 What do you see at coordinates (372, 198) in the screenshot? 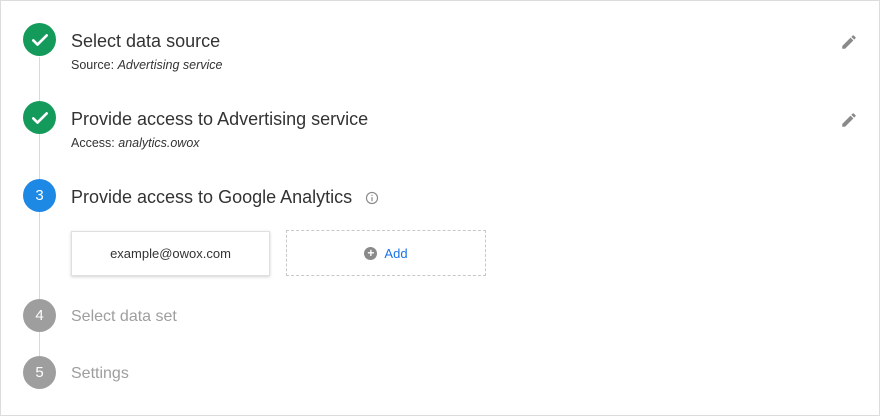
I see `info-icon` at bounding box center [372, 198].